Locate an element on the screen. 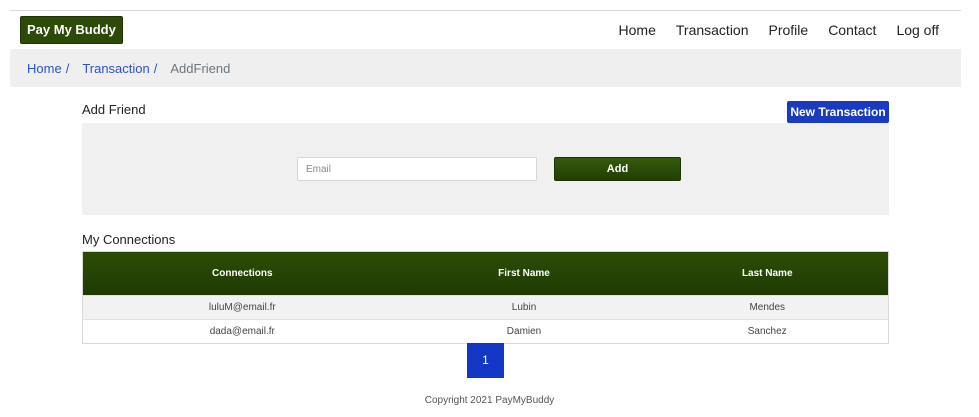 The width and height of the screenshot is (979, 417). connections-title: My Connections is located at coordinates (129, 239).